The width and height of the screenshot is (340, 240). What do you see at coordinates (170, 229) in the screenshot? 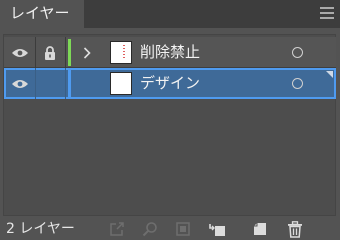
I see `panel-footer: 2 レイヤー` at bounding box center [170, 229].